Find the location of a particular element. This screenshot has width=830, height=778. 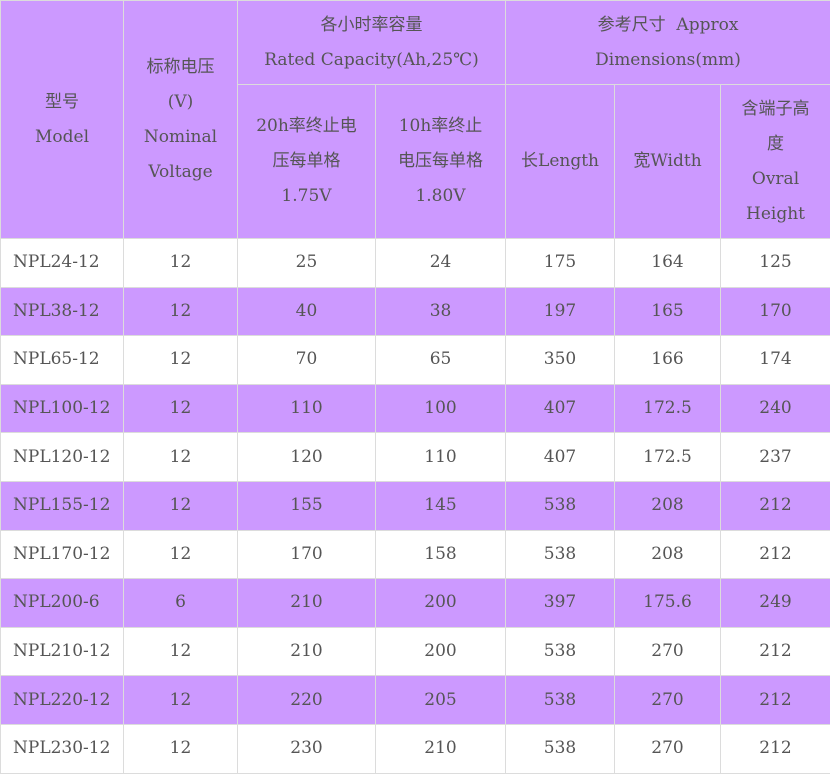

header-length-label: 长Length is located at coordinates (560, 161).